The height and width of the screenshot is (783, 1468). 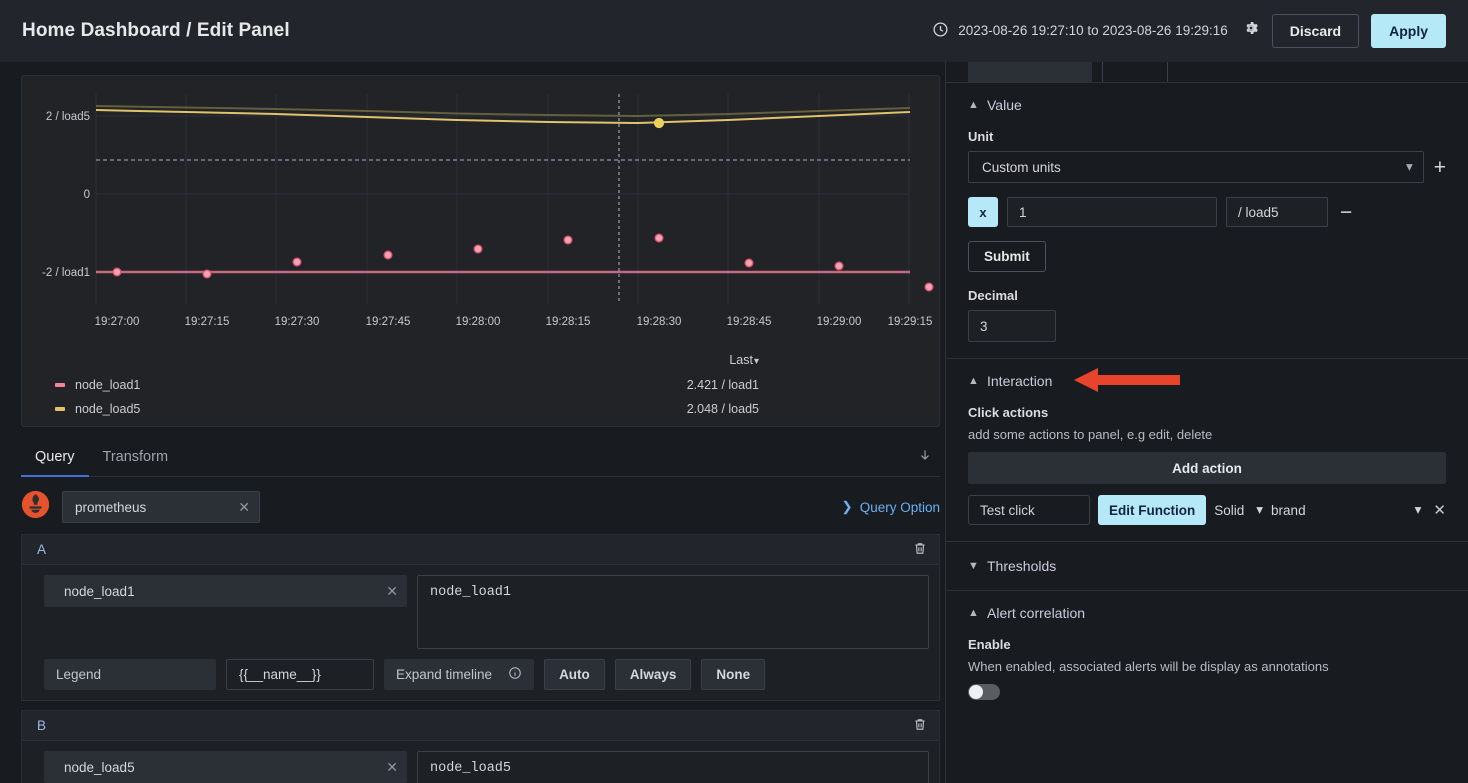 I want to click on alert-enable-label: Enable, so click(x=989, y=644).